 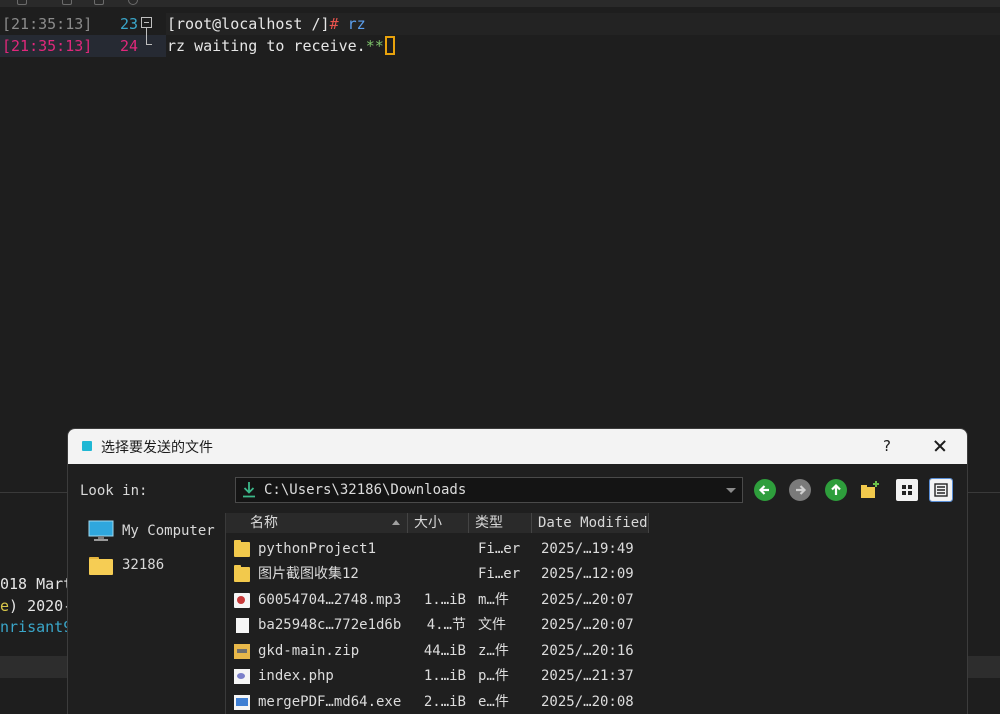 What do you see at coordinates (249, 490) in the screenshot?
I see `download-icon` at bounding box center [249, 490].